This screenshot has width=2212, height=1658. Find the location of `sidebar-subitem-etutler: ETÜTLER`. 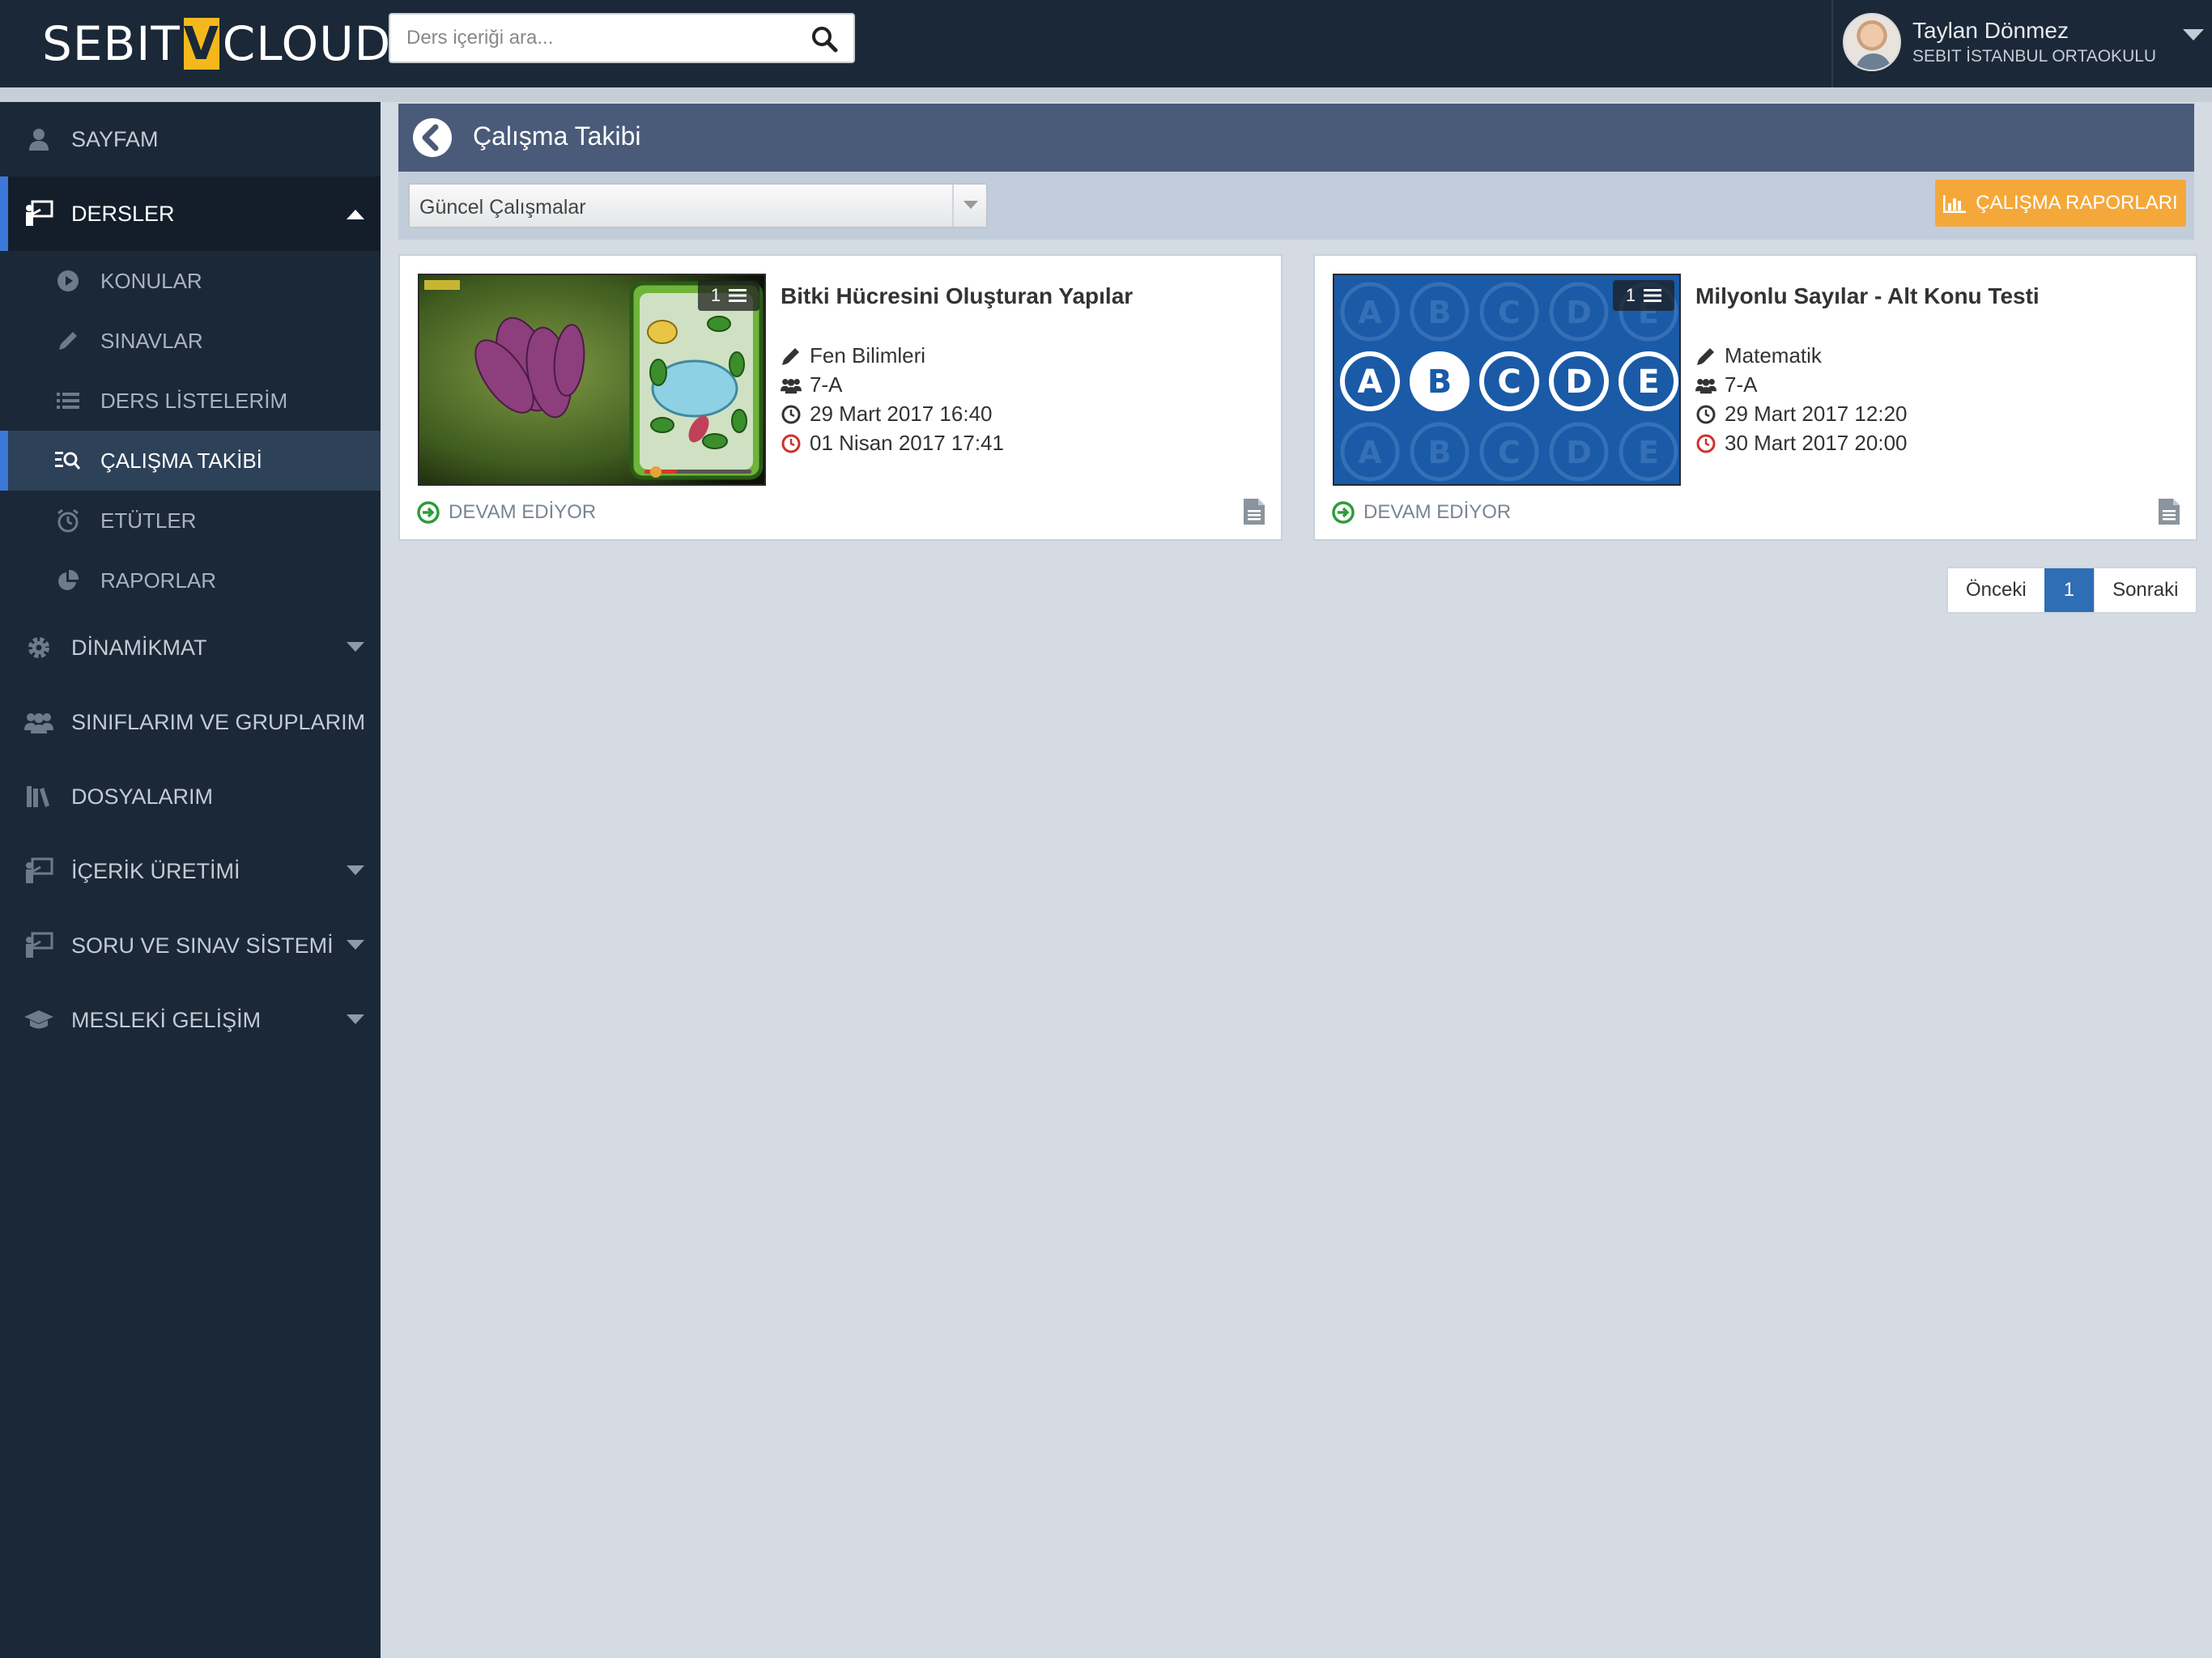

sidebar-subitem-etutler: ETÜTLER is located at coordinates (190, 521).